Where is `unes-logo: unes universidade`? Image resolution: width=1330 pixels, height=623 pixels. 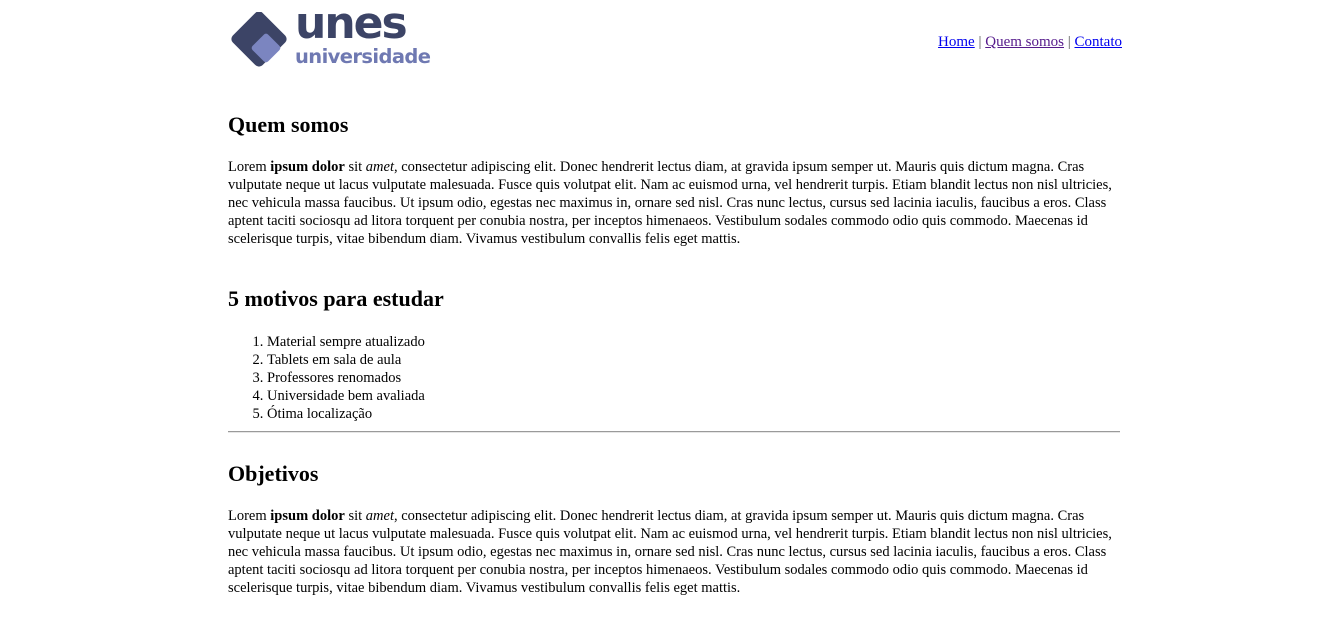
unes-logo: unes universidade is located at coordinates (335, 37).